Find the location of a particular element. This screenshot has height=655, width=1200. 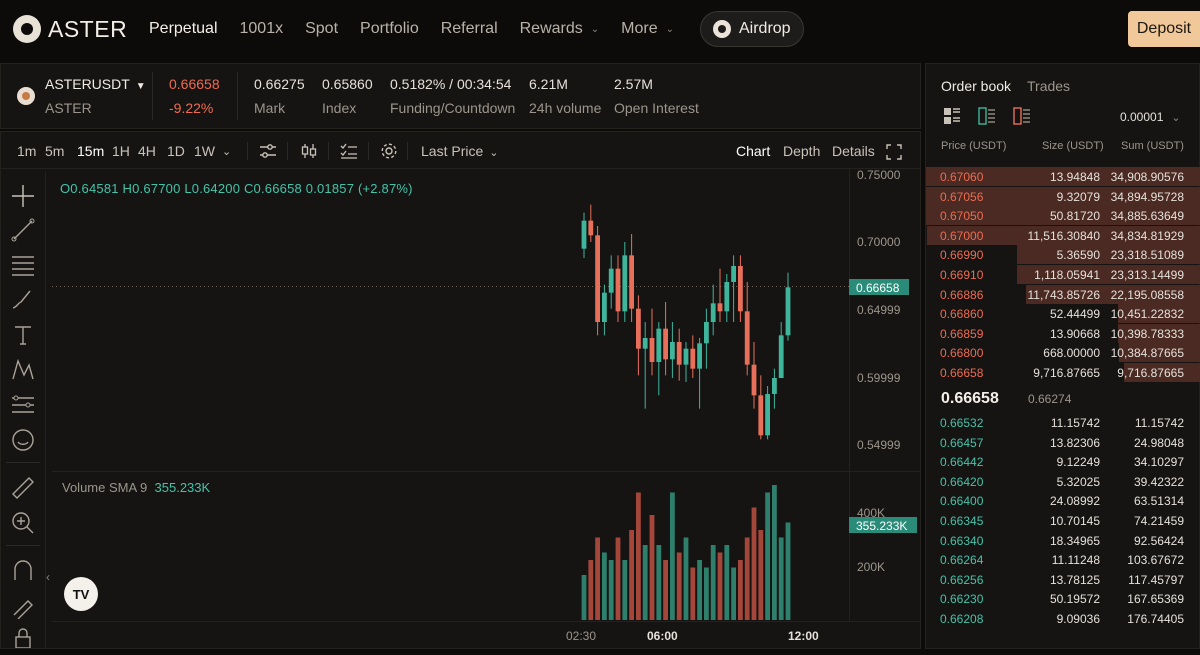

bid-row: 0.66345 10.70145 74.21459 is located at coordinates (1063, 520).